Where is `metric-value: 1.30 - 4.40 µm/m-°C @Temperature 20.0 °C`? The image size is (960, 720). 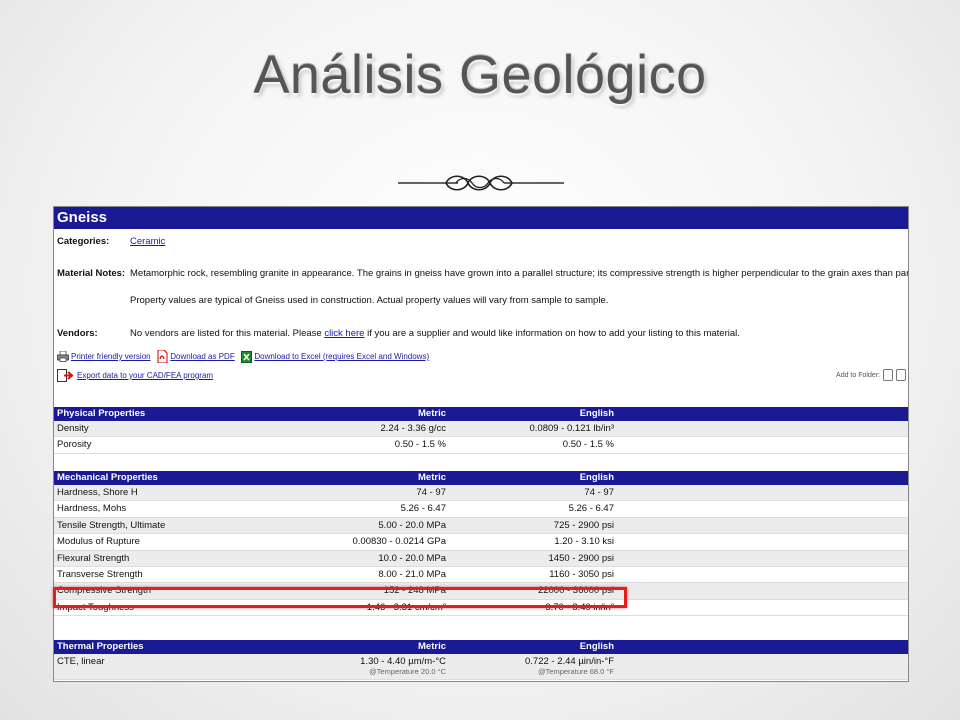 metric-value: 1.30 - 4.40 µm/m-°C @Temperature 20.0 °C is located at coordinates (403, 665).